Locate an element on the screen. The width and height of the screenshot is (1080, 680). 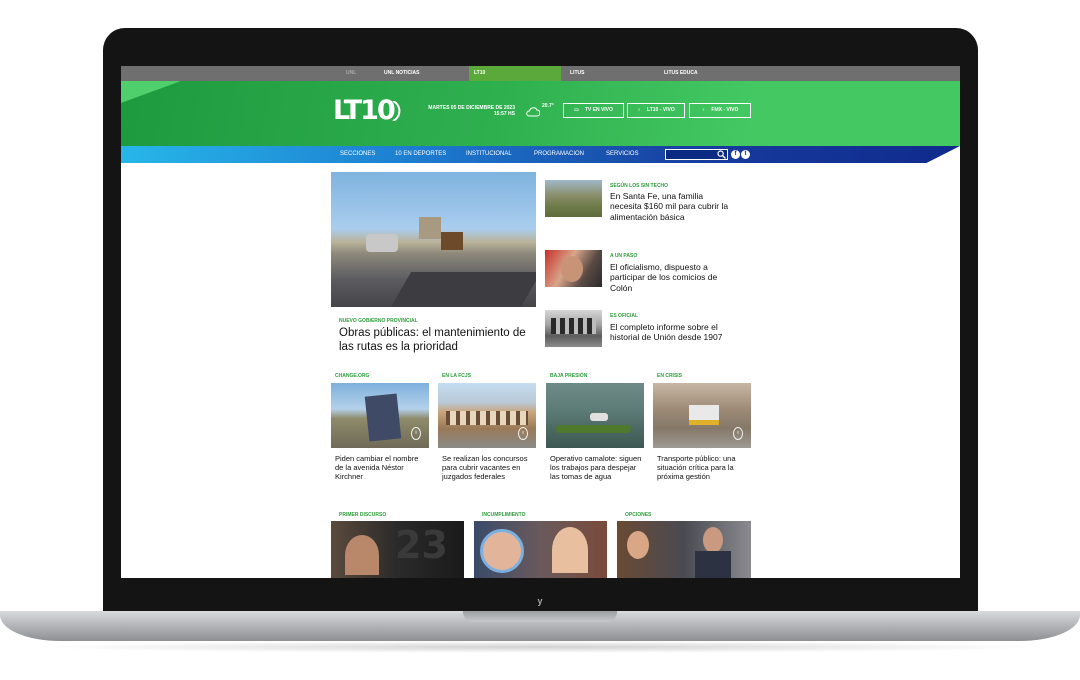
main-story-image is located at coordinates (433, 239).